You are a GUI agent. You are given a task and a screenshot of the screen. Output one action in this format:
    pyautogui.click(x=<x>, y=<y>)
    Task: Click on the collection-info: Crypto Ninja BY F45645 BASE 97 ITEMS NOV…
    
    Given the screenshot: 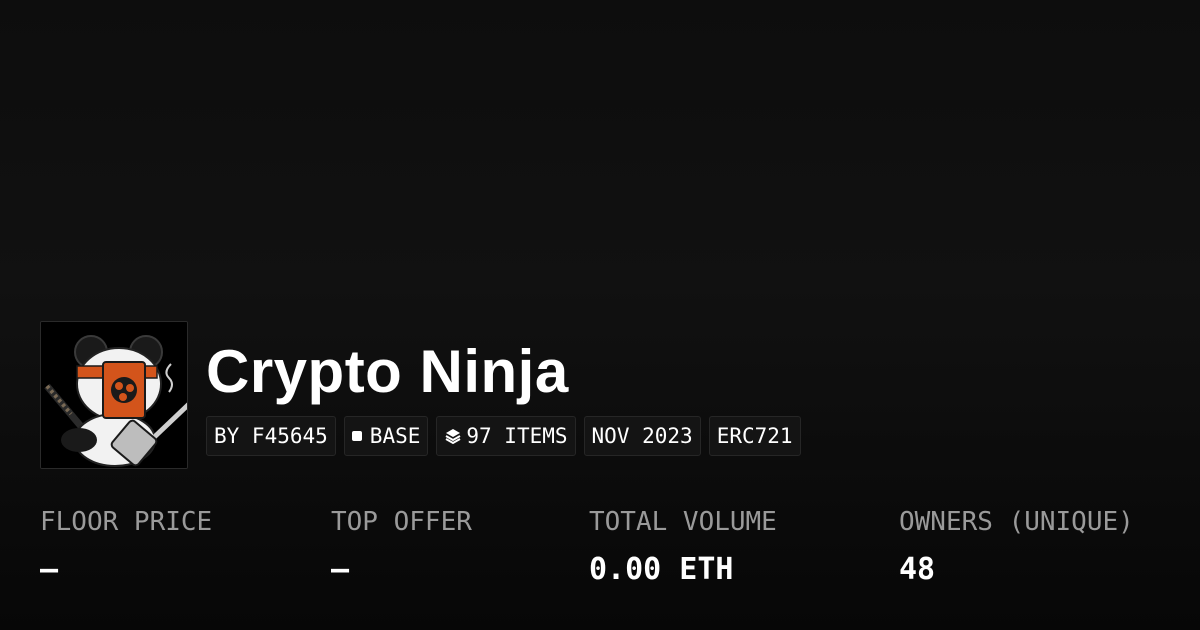 What is the action you would take?
    pyautogui.click(x=503, y=388)
    